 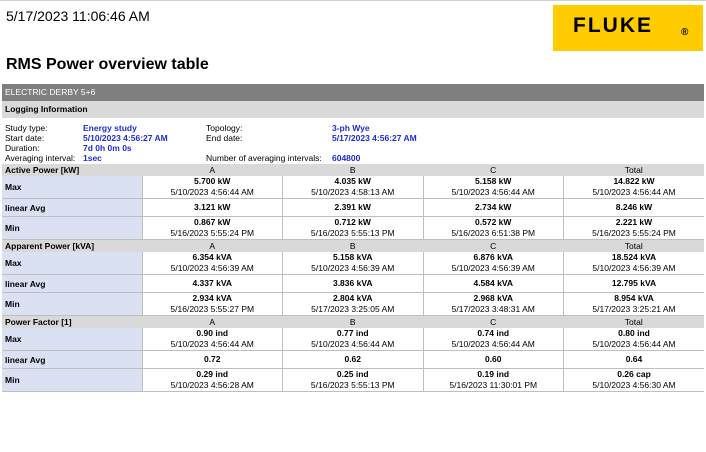 I want to click on table-cell: 2.934 kVA 5/16/2023 5:55:27 PM, so click(x=212, y=304).